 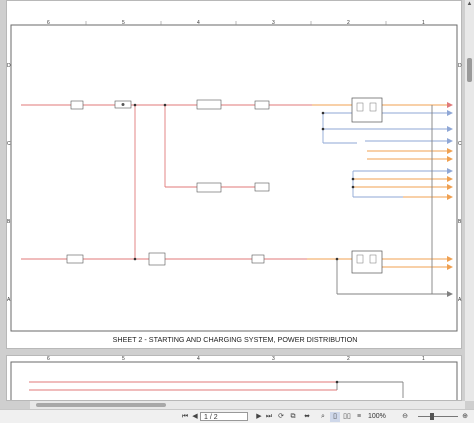 What do you see at coordinates (367, 110) in the screenshot?
I see `fuse-box-upper` at bounding box center [367, 110].